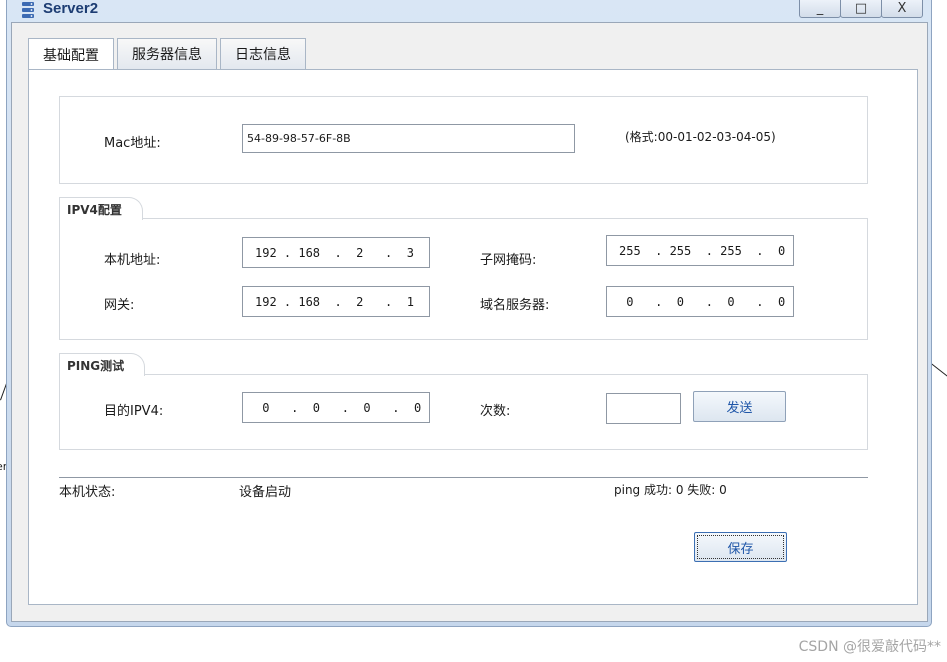 Image resolution: width=947 pixels, height=662 pixels. I want to click on gateway-label: 网关:, so click(119, 305).